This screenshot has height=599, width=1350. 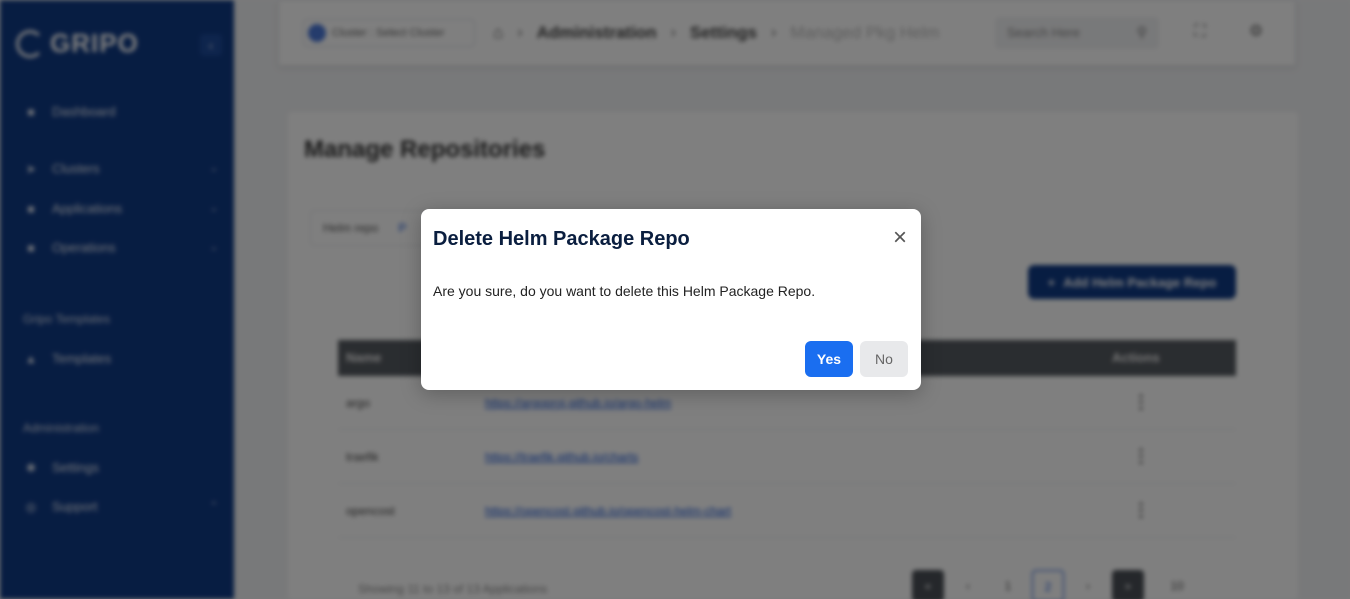 What do you see at coordinates (884, 359) in the screenshot?
I see `no-button: No` at bounding box center [884, 359].